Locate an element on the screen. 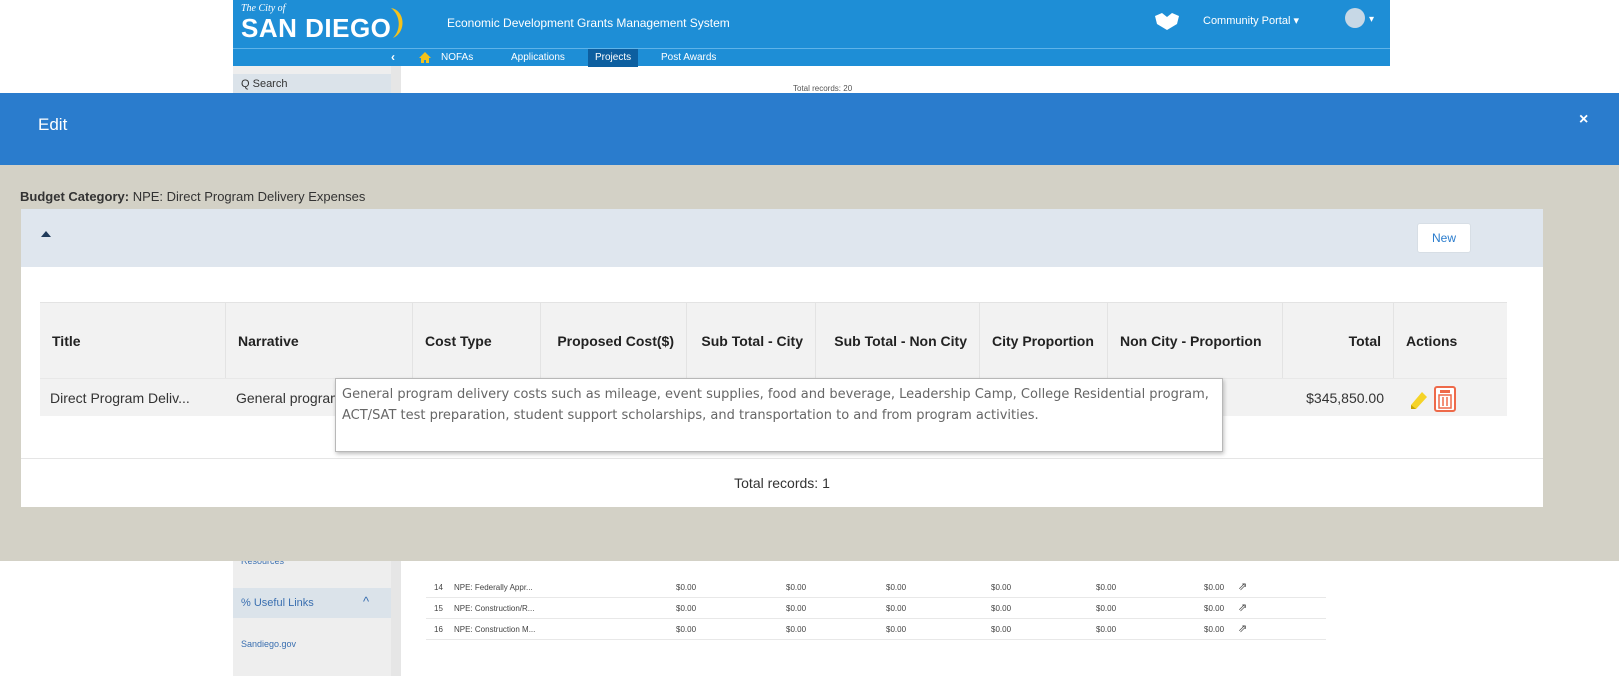 The image size is (1619, 676). column-header-subtotal-non-city: Sub Total - Non City is located at coordinates (898, 341).